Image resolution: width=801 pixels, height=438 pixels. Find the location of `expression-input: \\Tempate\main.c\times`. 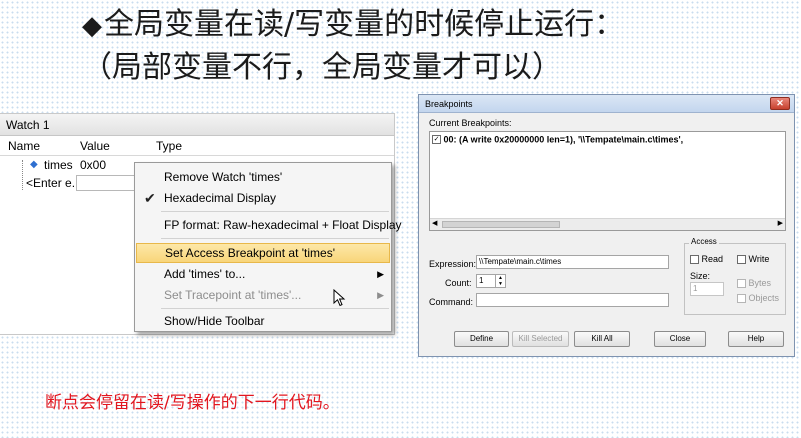

expression-input: \\Tempate\main.c\times is located at coordinates (572, 262).